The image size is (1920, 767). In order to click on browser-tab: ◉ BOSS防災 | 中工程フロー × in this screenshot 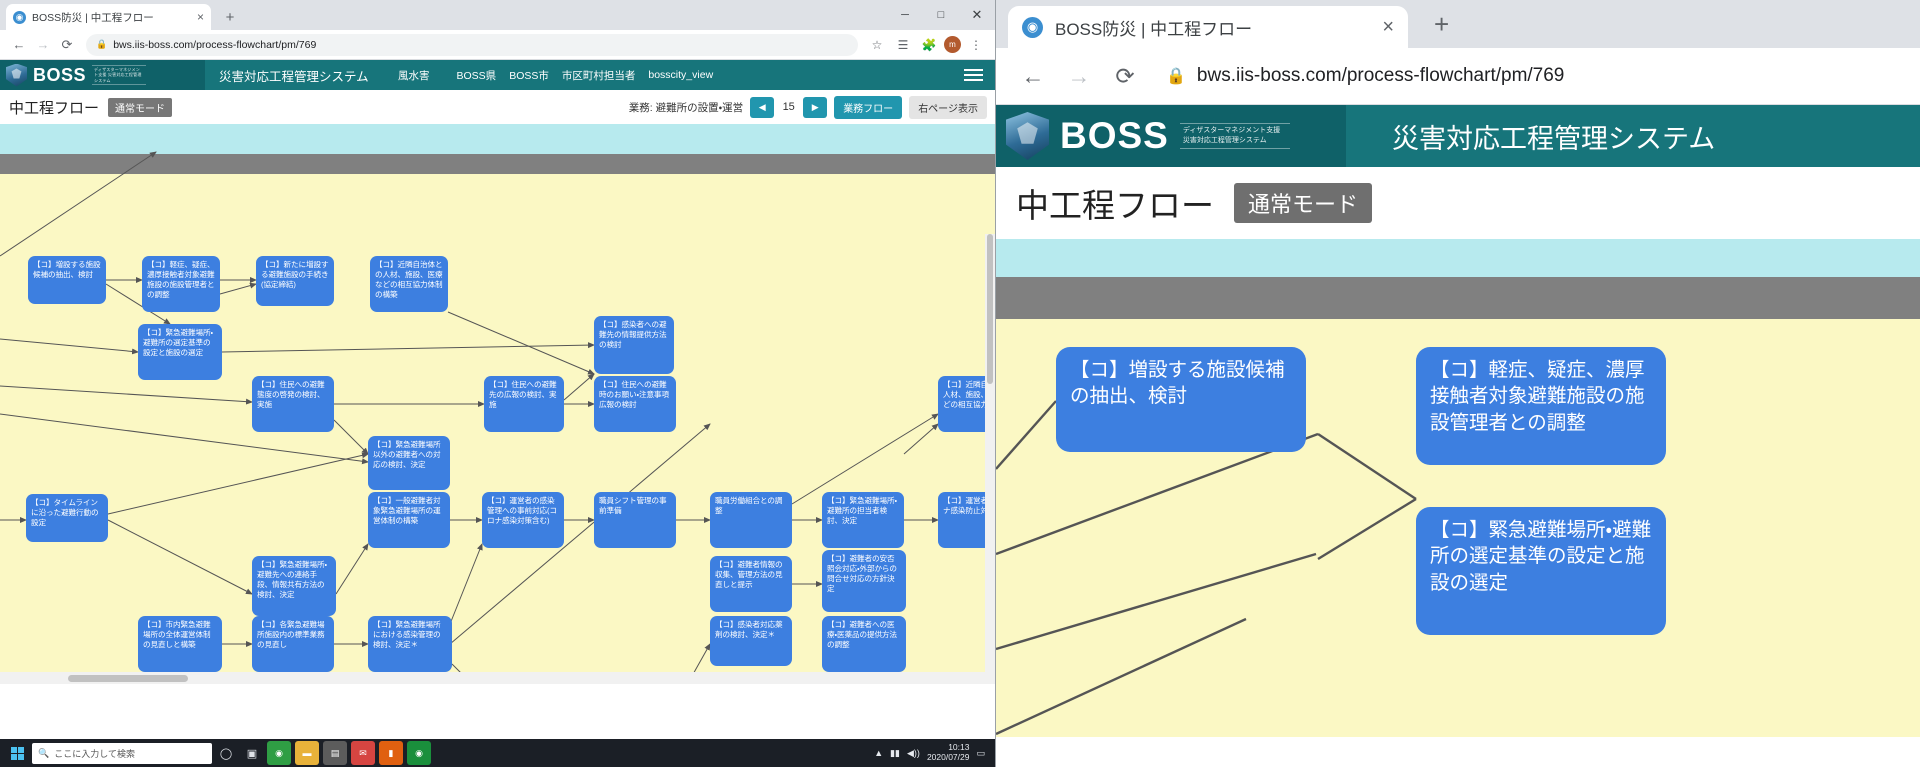, I will do `click(108, 17)`.